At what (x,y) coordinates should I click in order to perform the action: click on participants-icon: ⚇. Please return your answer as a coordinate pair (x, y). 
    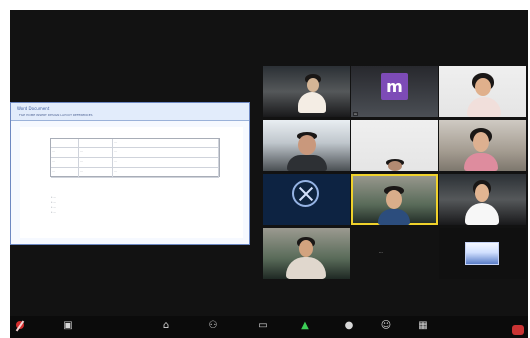
    Looking at the image, I should click on (213, 325).